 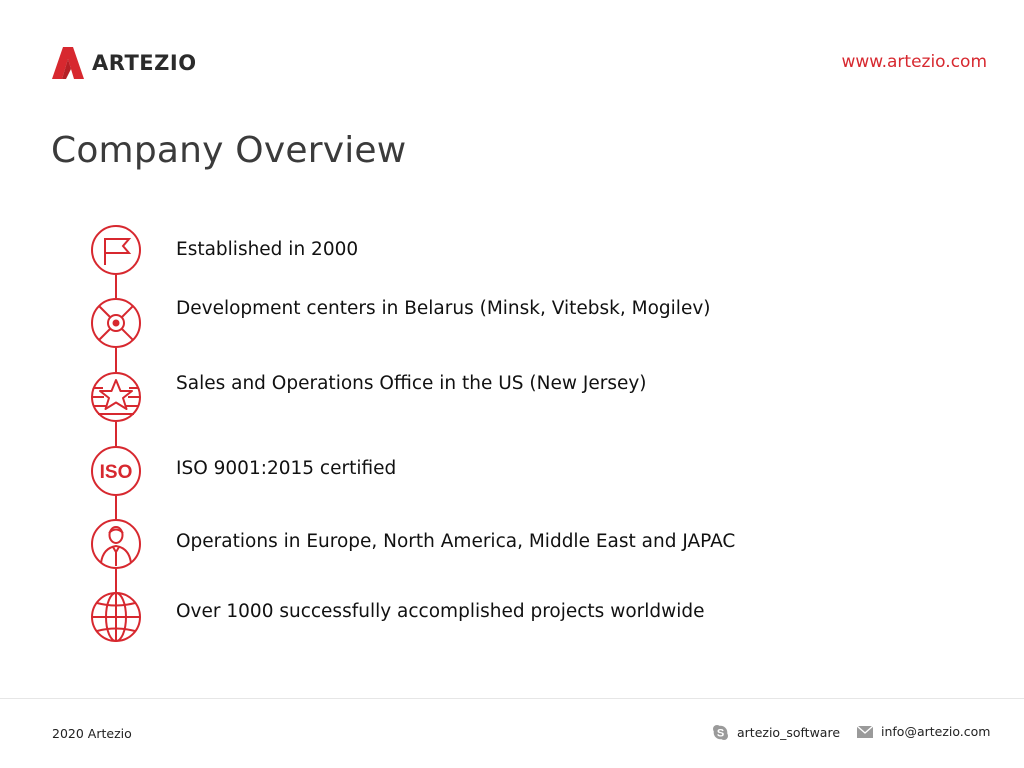 What do you see at coordinates (92, 733) in the screenshot?
I see `copyright-text: 2020 Artezio` at bounding box center [92, 733].